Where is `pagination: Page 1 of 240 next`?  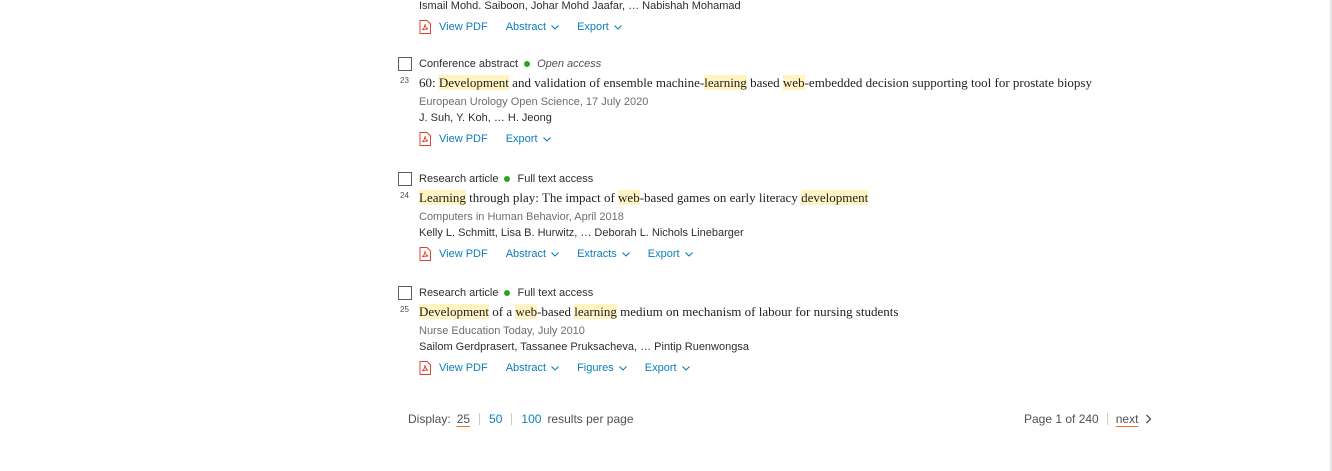
pagination: Page 1 of 240 next is located at coordinates (1088, 419).